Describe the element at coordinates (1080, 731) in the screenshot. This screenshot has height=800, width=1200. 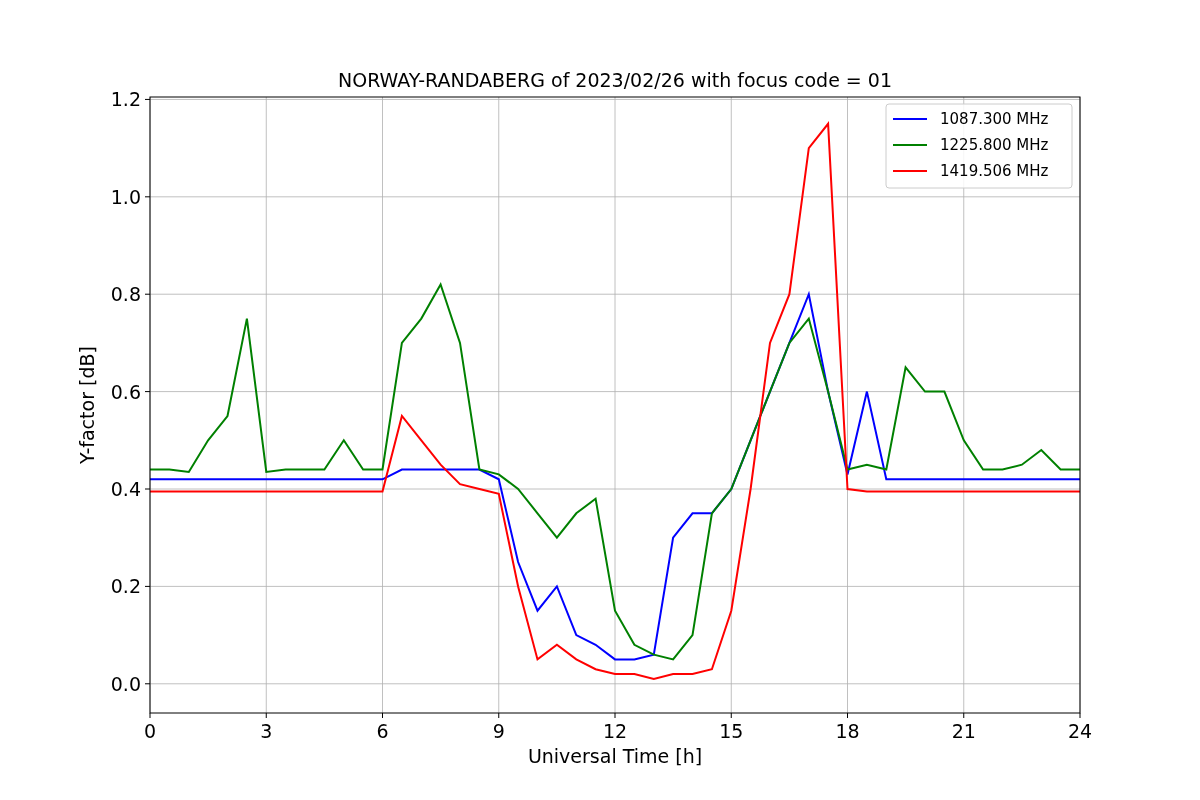
I see `tick-label: 24` at that location.